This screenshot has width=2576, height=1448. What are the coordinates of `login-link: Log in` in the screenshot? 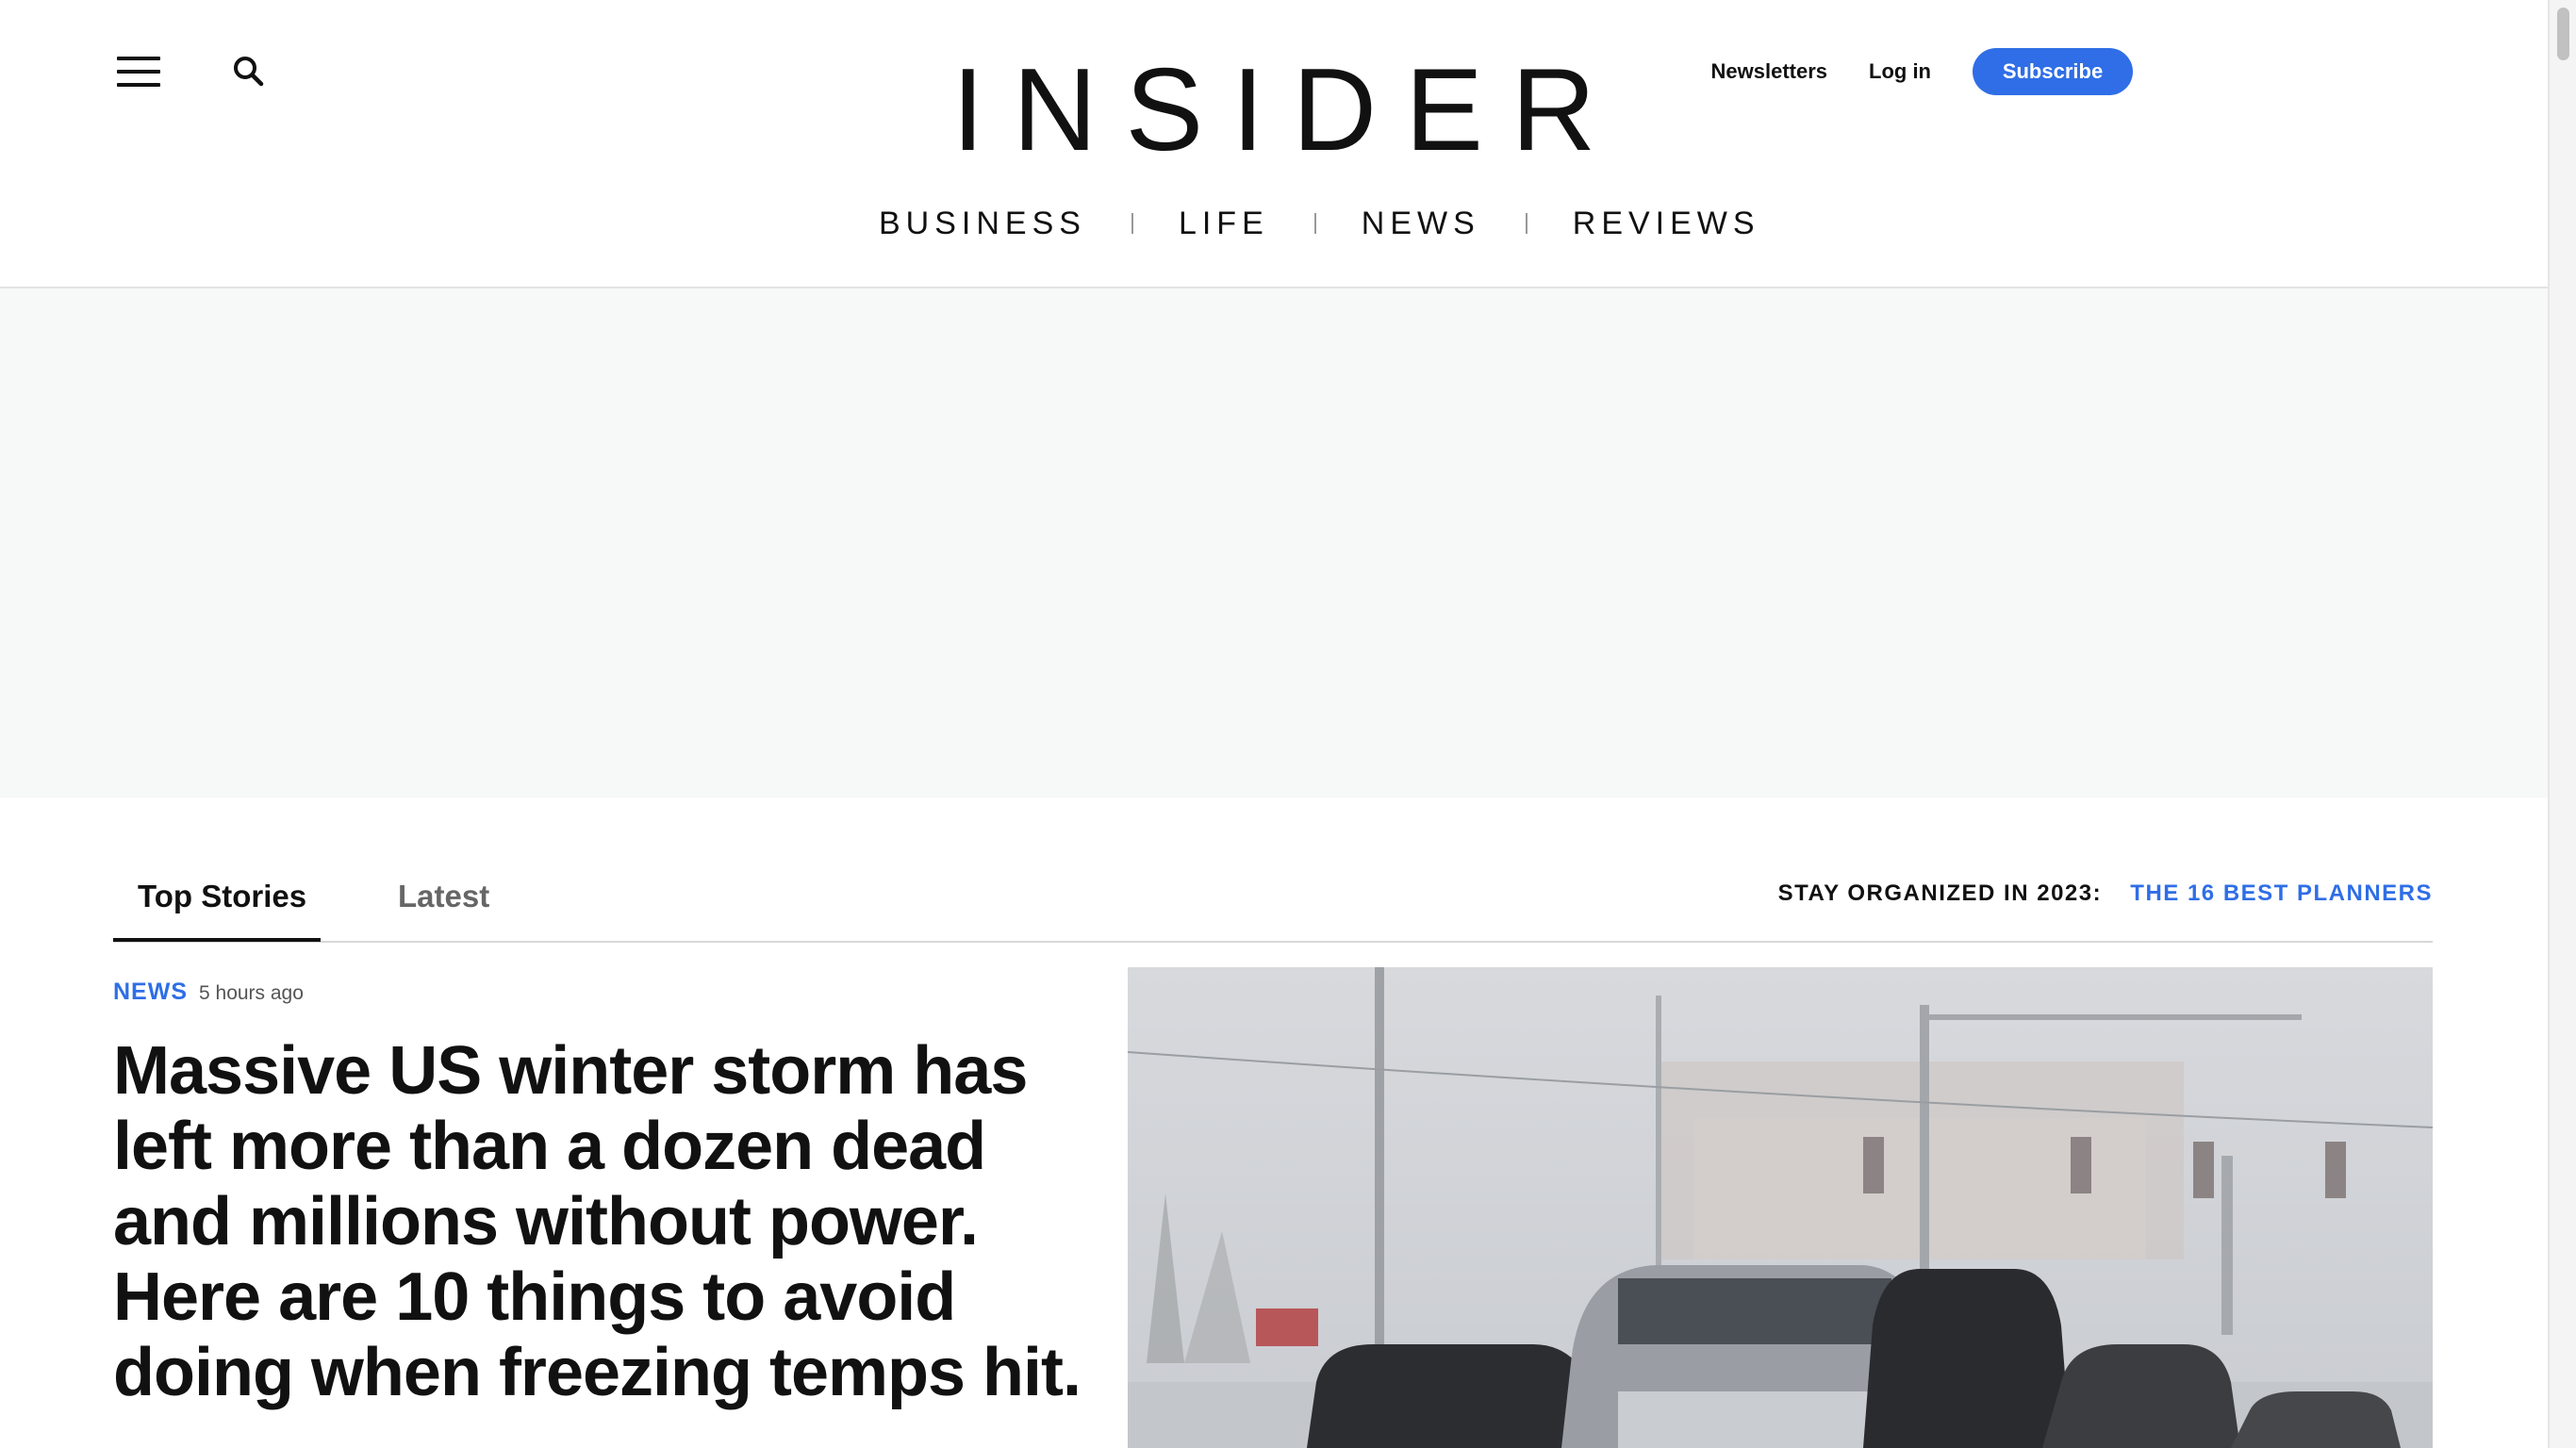 It's located at (1900, 71).